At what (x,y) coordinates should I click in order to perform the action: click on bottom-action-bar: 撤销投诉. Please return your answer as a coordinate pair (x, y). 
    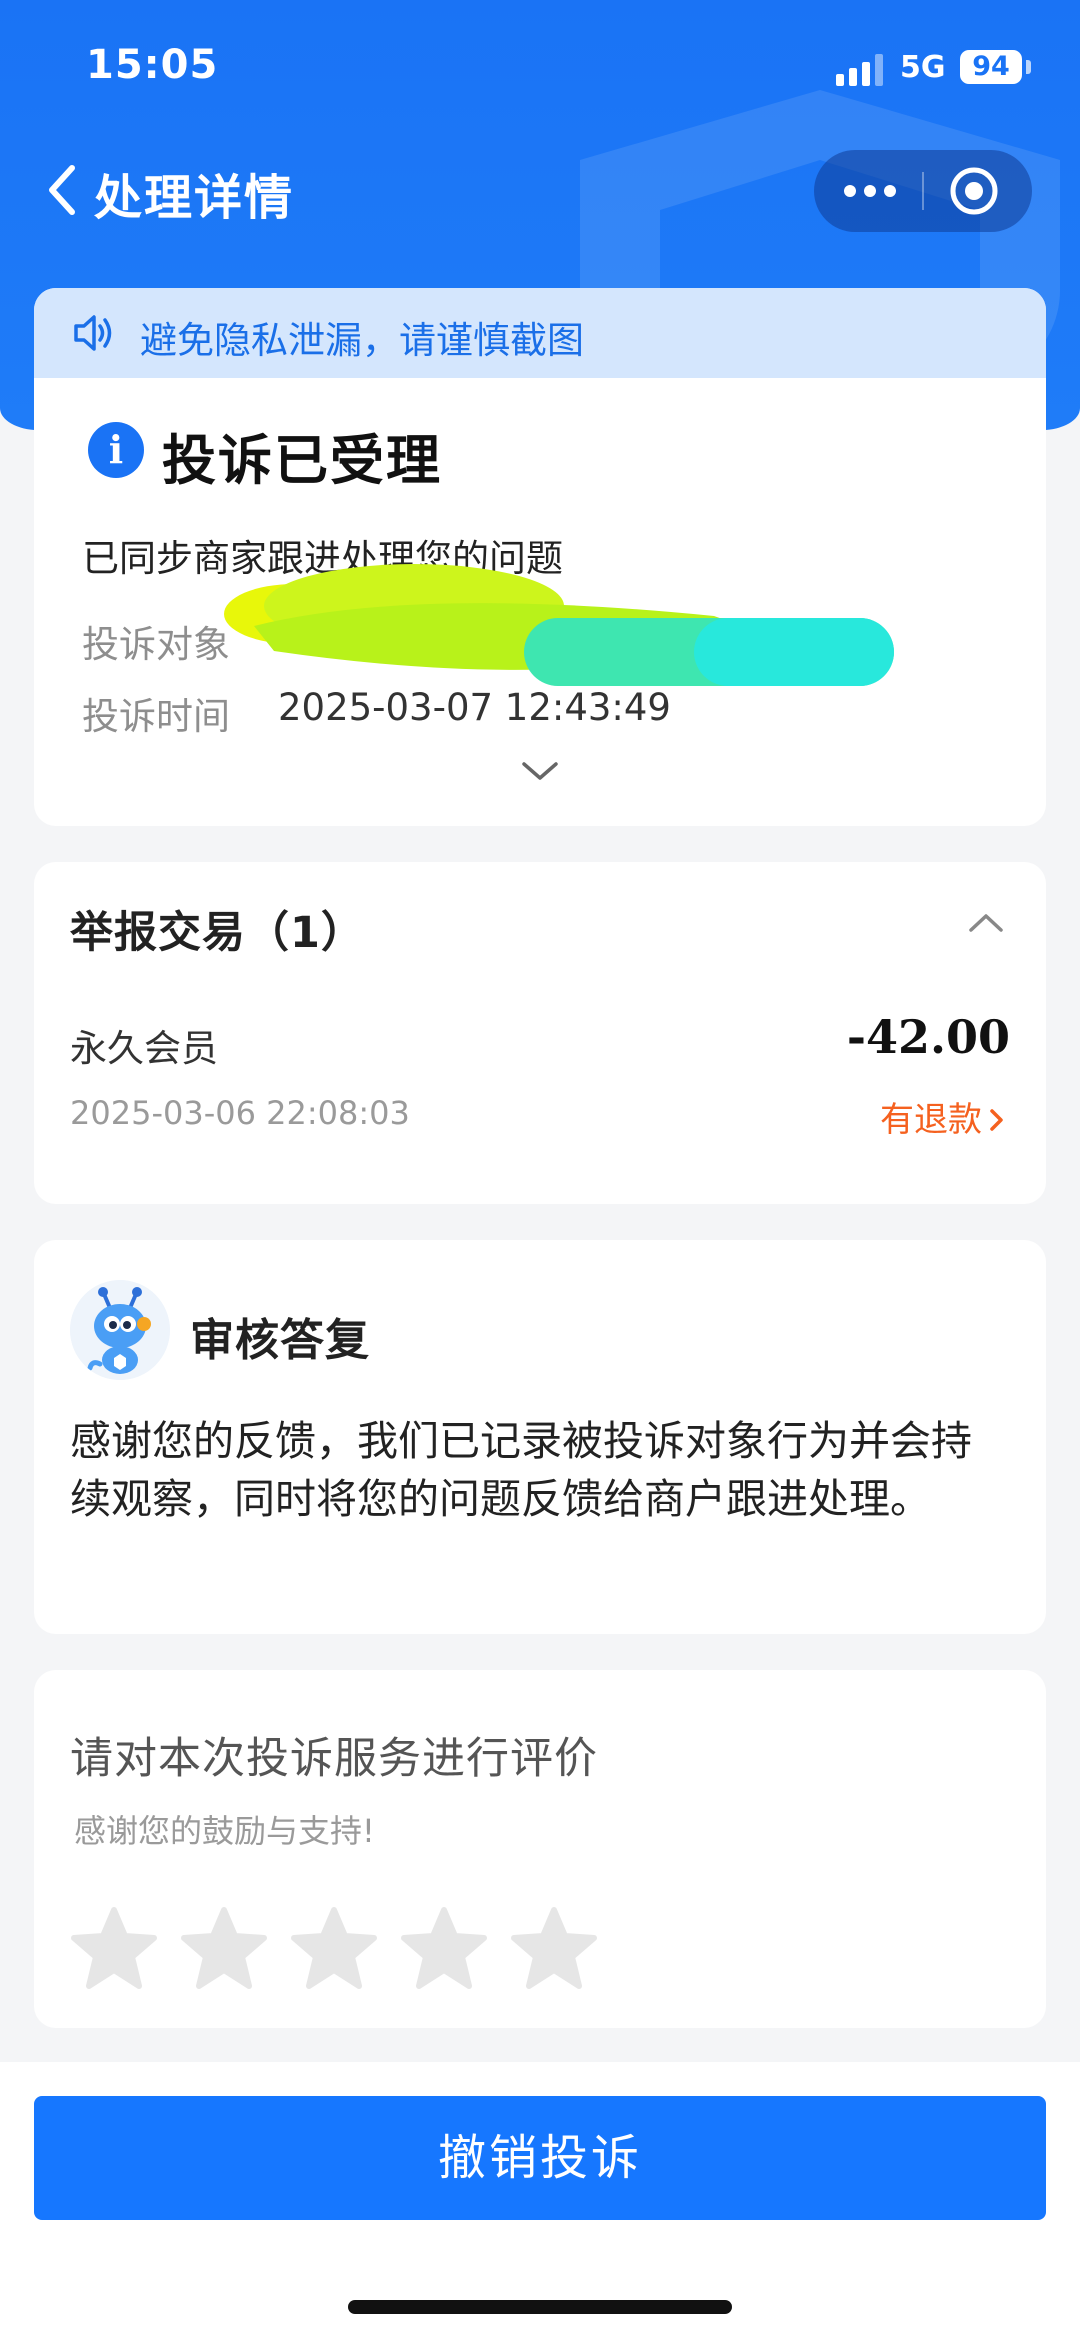
    Looking at the image, I should click on (540, 2199).